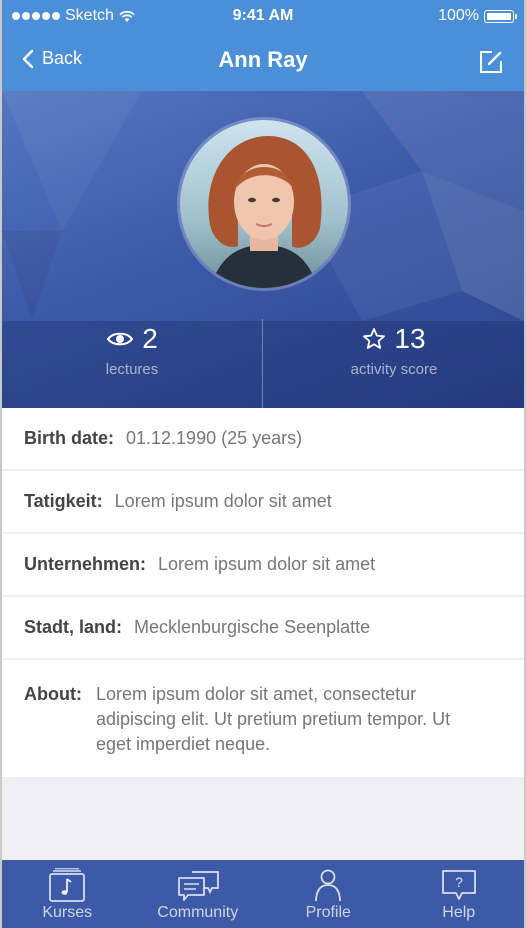  I want to click on info-row-unternehmen: Unternehmen: Lorem ipsum dolor sit amet, so click(263, 565).